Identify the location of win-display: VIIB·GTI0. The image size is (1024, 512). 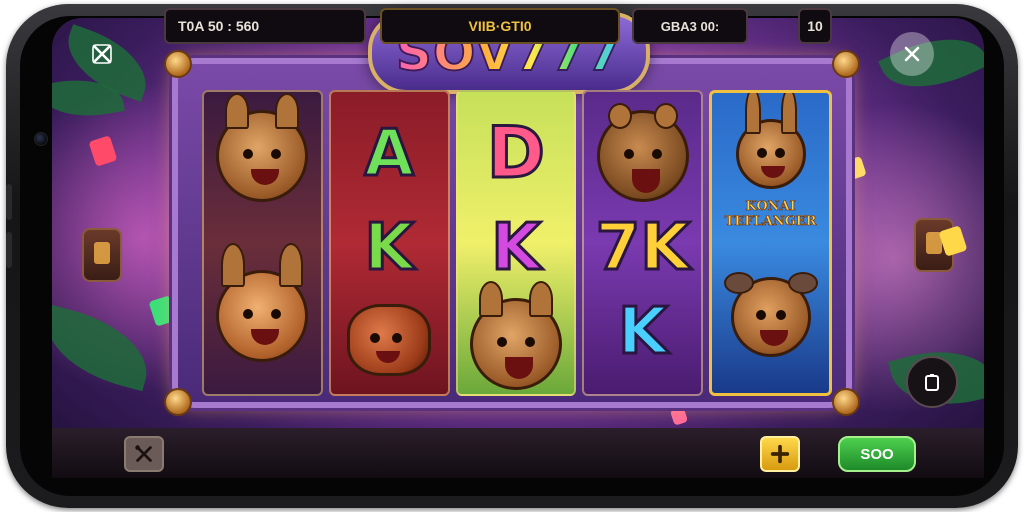
(500, 26).